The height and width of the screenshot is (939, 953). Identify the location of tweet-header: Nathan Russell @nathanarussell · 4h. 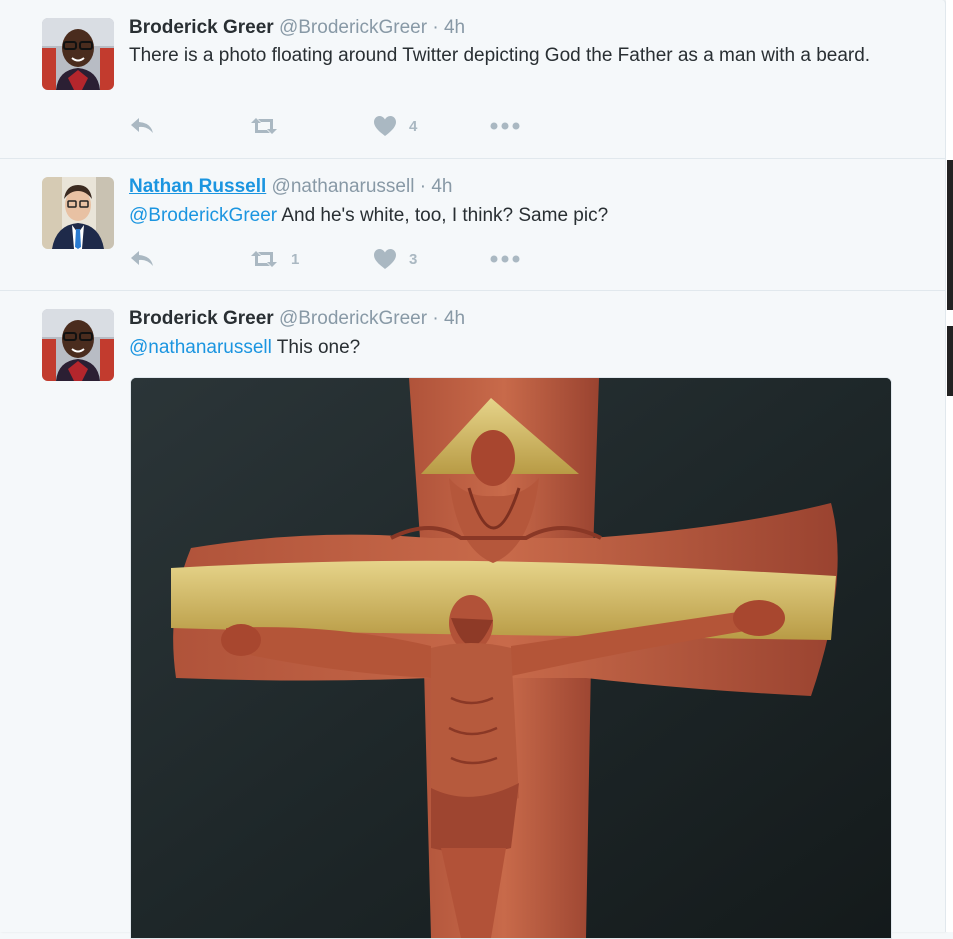
(290, 187).